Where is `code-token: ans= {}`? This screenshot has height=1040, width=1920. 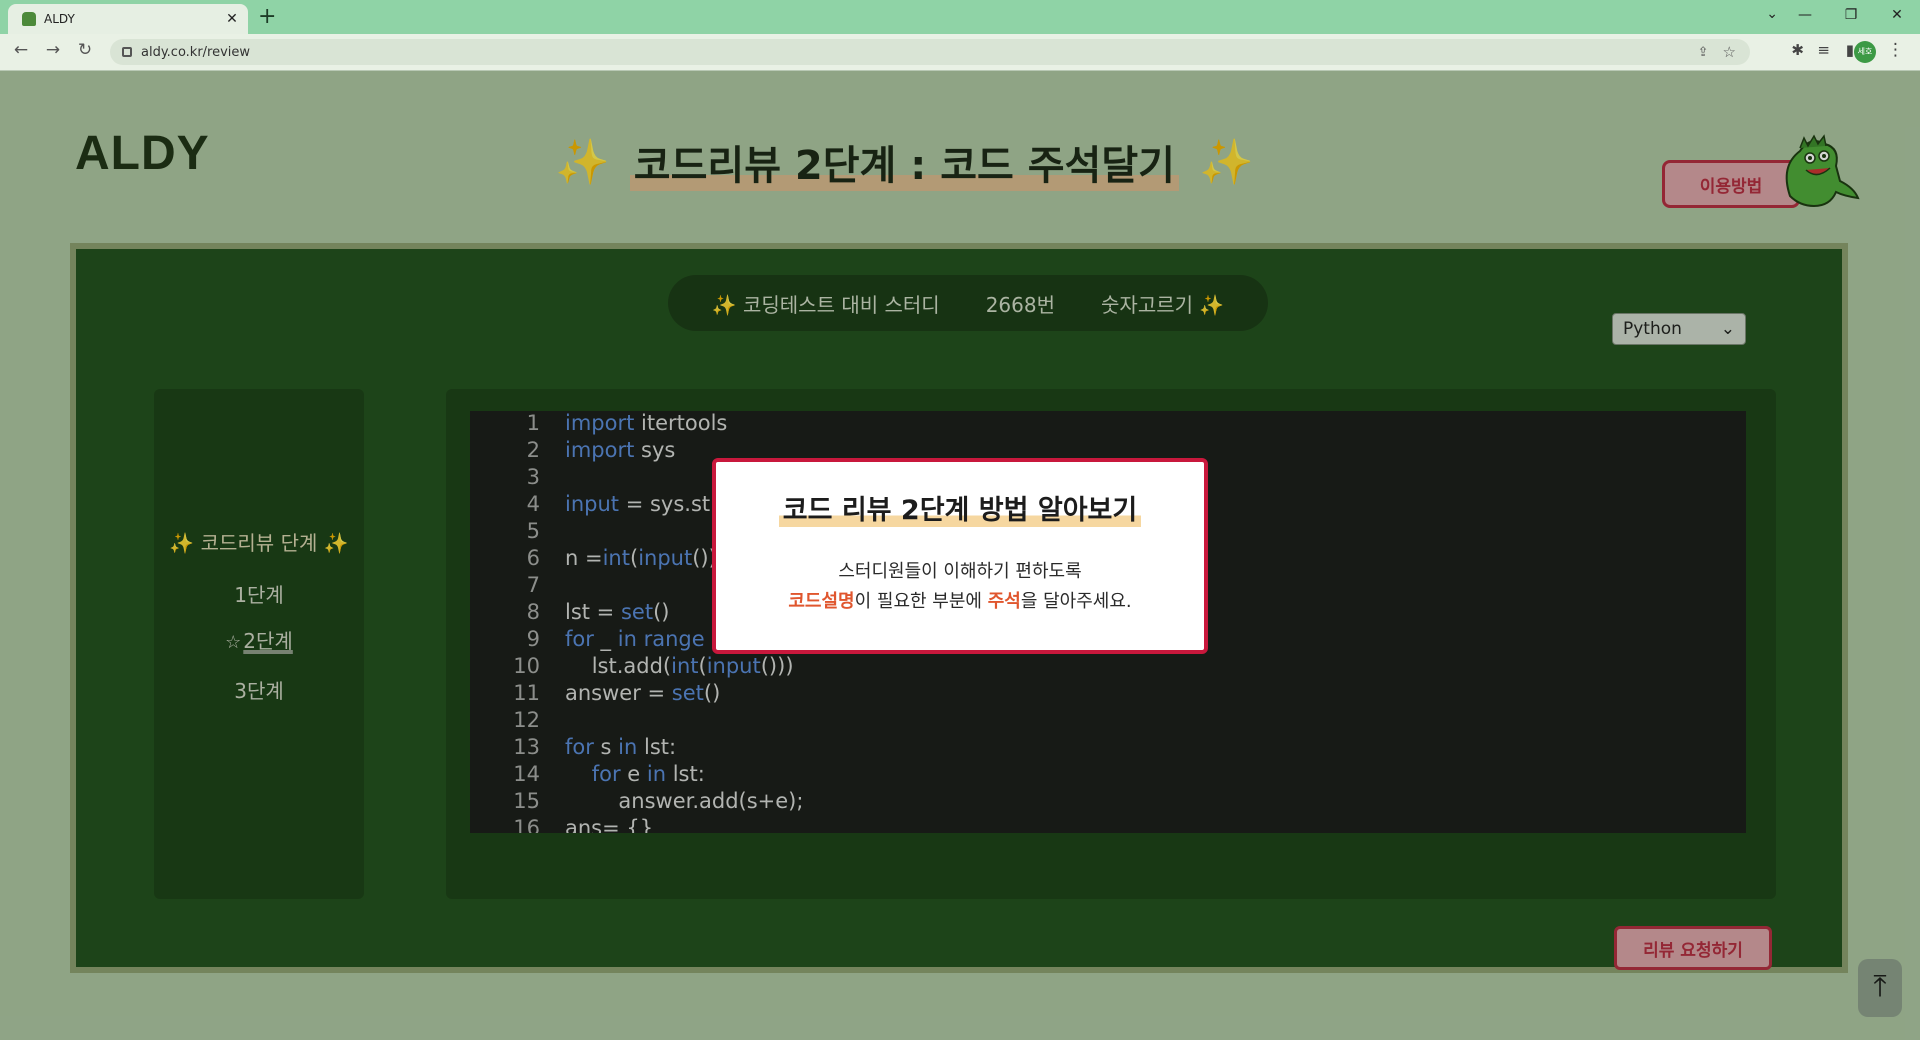 code-token: ans= {} is located at coordinates (609, 824).